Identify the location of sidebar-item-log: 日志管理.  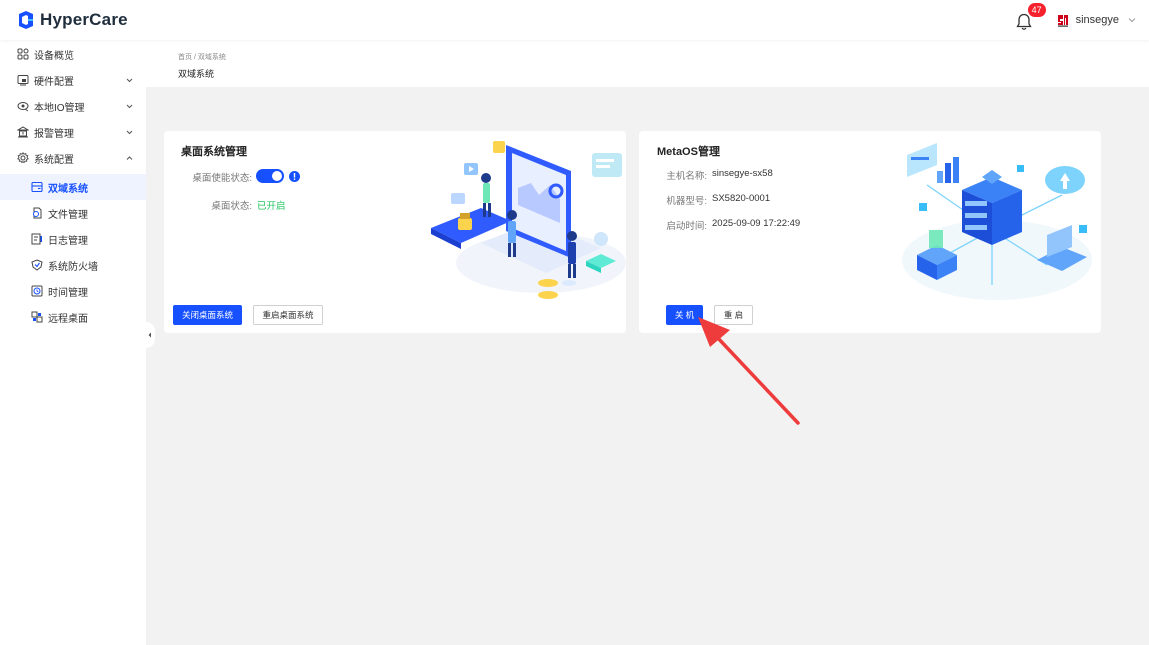
(73, 239).